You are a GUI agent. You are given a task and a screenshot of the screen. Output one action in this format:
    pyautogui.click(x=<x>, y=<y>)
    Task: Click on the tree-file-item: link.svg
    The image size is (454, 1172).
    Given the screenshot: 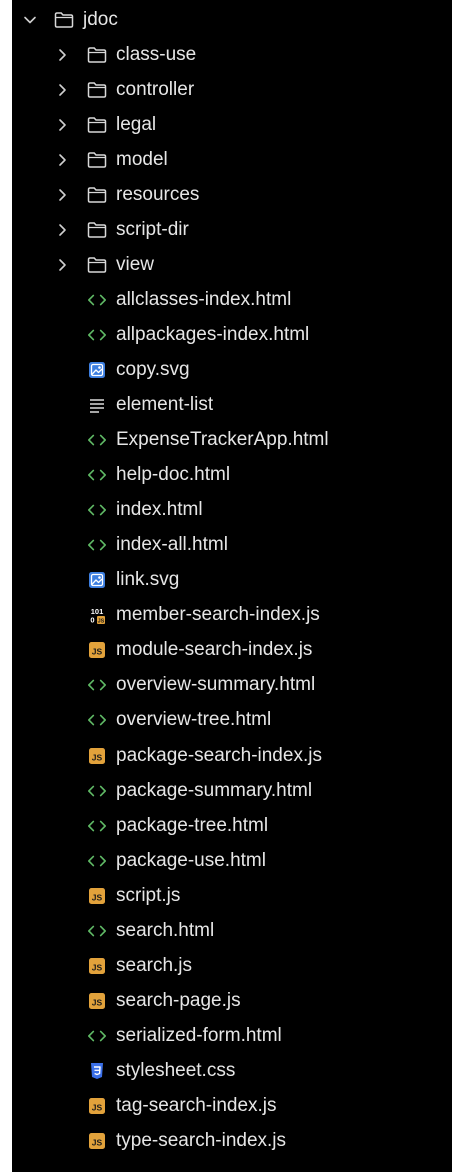 What is the action you would take?
    pyautogui.click(x=232, y=580)
    